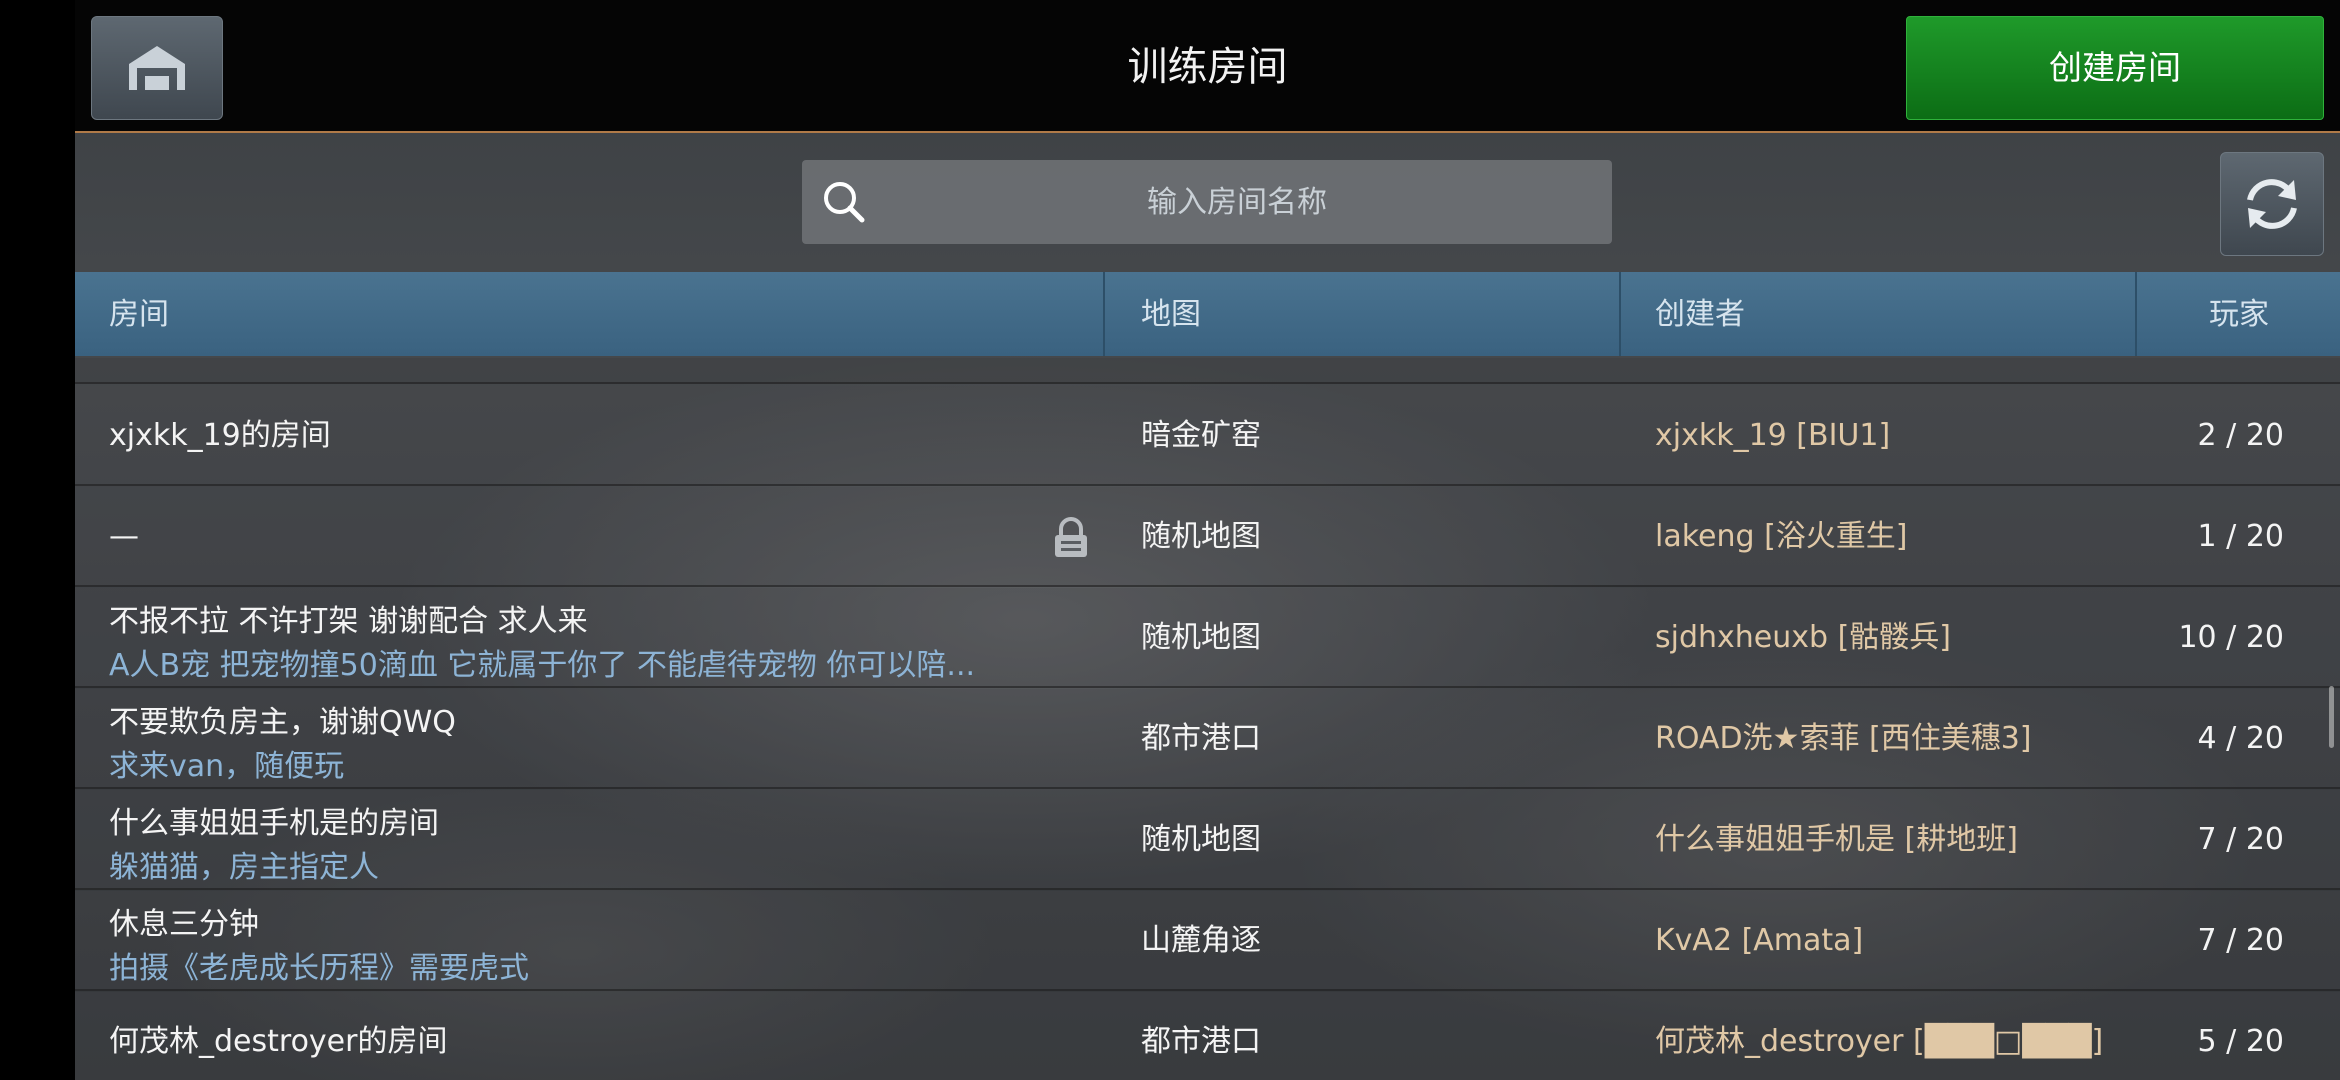 Image resolution: width=2340 pixels, height=1080 pixels. I want to click on room-name: 何茂林_destroyer的房间, so click(278, 1041).